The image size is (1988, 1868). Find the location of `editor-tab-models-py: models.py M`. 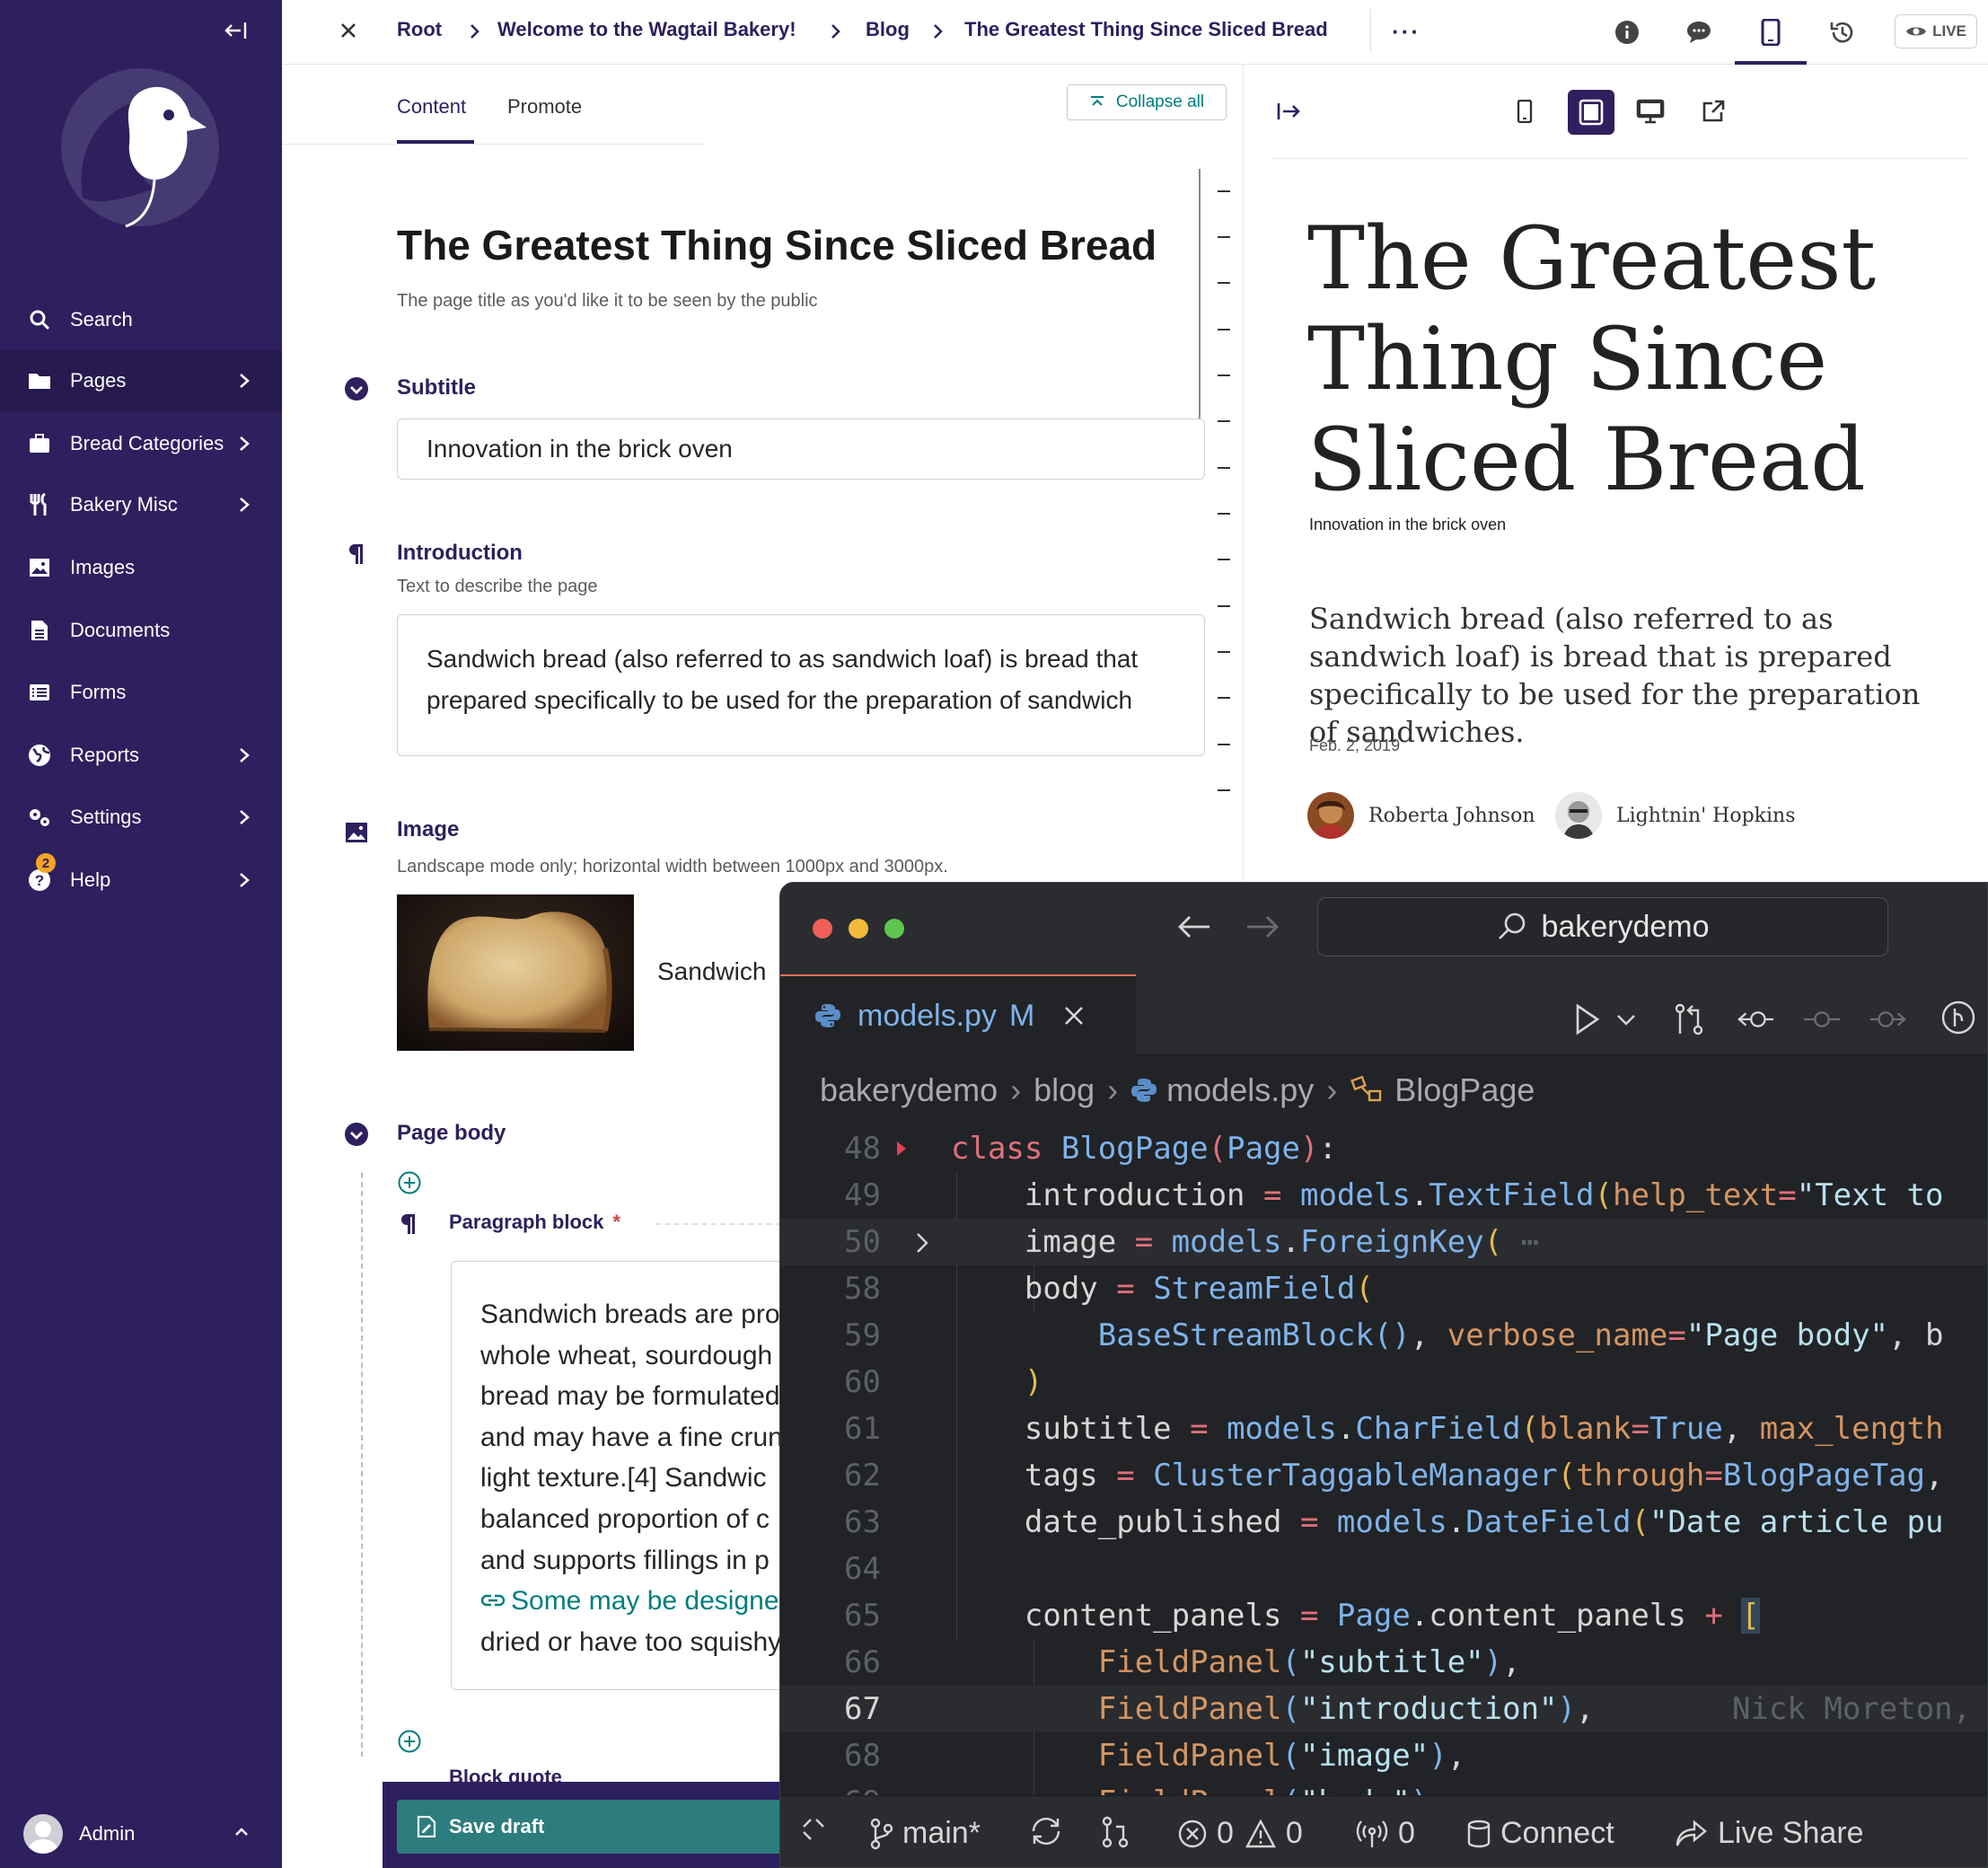

editor-tab-models-py: models.py M is located at coordinates (958, 1014).